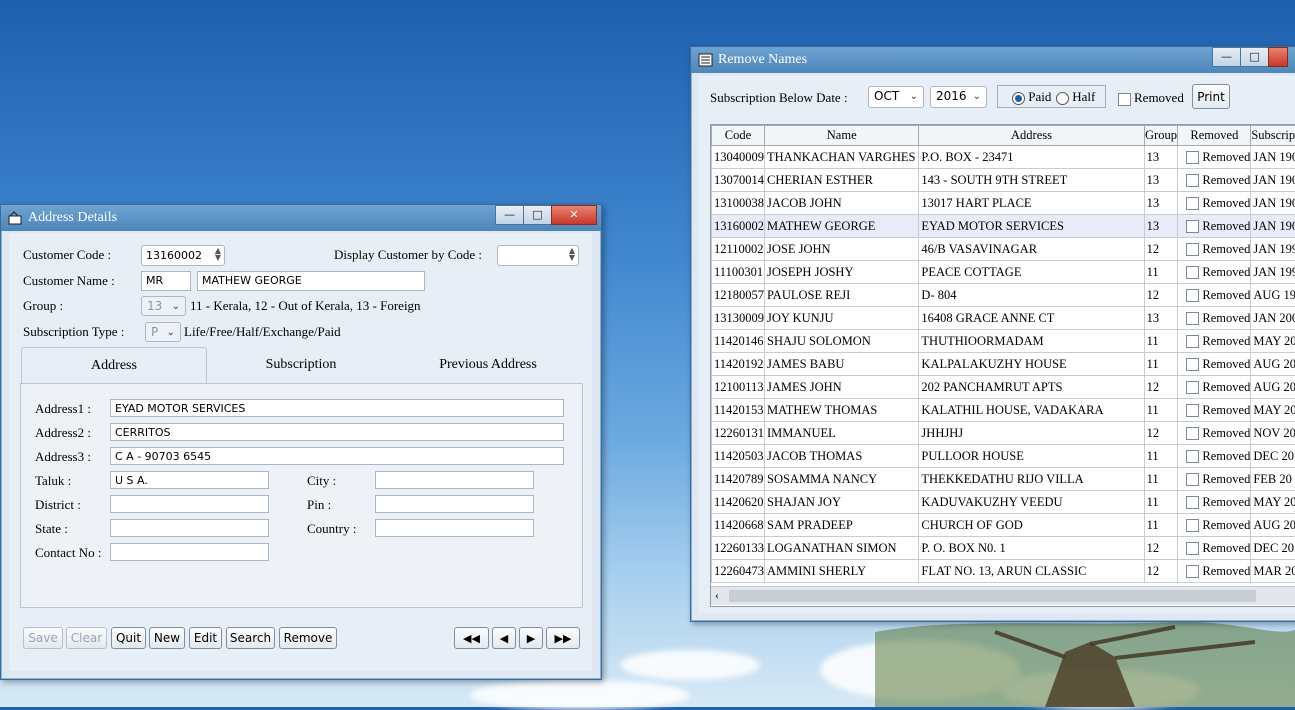 This screenshot has width=1295, height=710. I want to click on print-button: Print, so click(1211, 96).